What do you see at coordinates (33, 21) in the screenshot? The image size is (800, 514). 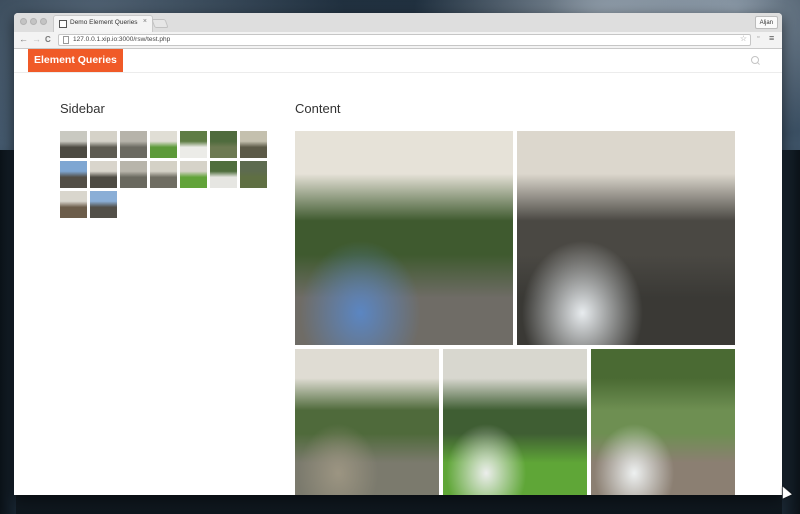 I see `minimize-window-button` at bounding box center [33, 21].